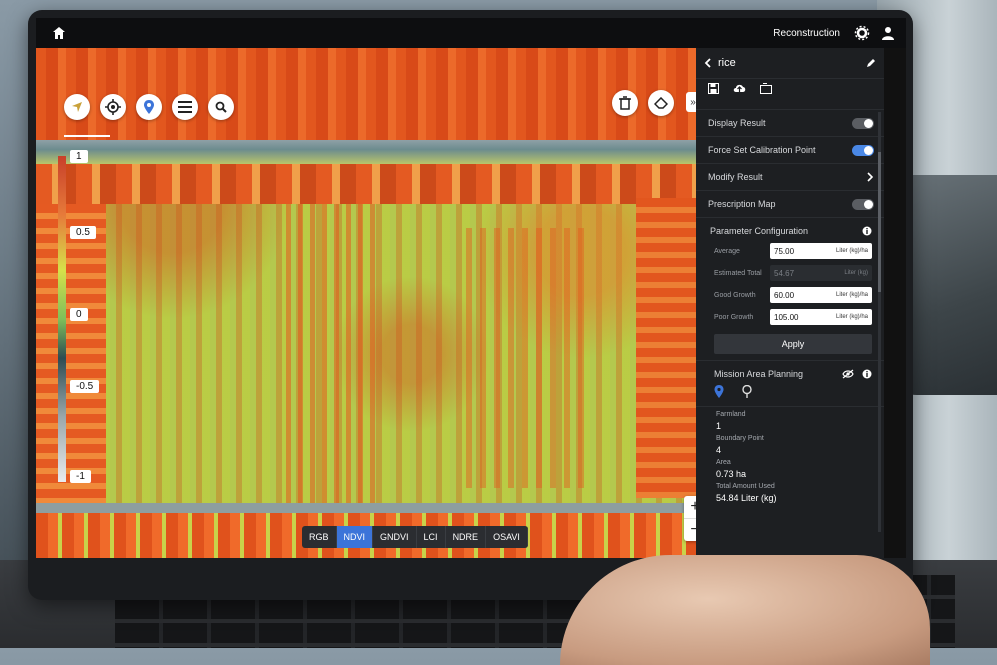 This screenshot has height=665, width=997. I want to click on index-tab-ndvi: NDVI, so click(355, 537).